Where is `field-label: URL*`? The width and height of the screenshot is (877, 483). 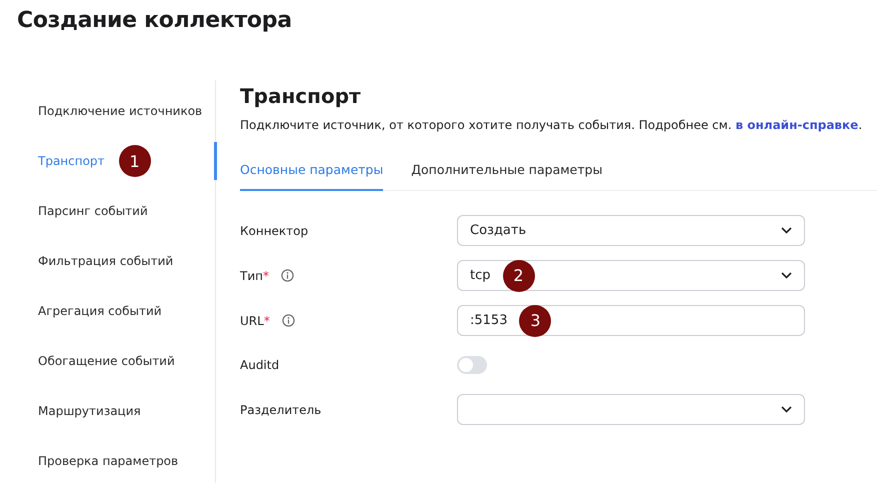
field-label: URL* is located at coordinates (255, 321).